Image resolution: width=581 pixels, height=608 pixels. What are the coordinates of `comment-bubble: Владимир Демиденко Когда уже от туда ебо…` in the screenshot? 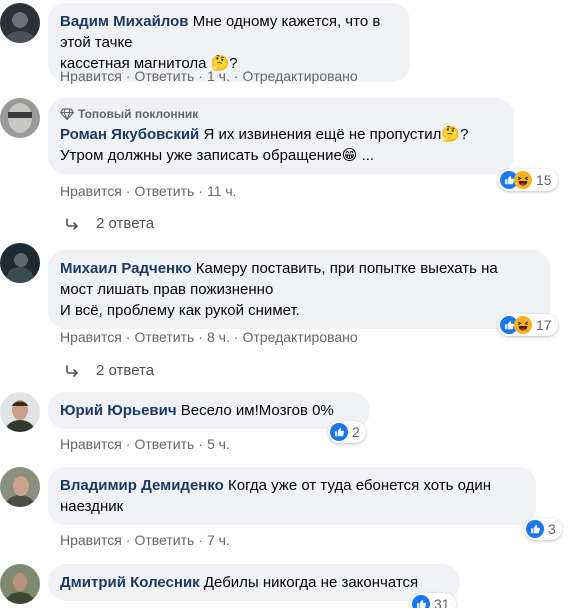 It's located at (292, 496).